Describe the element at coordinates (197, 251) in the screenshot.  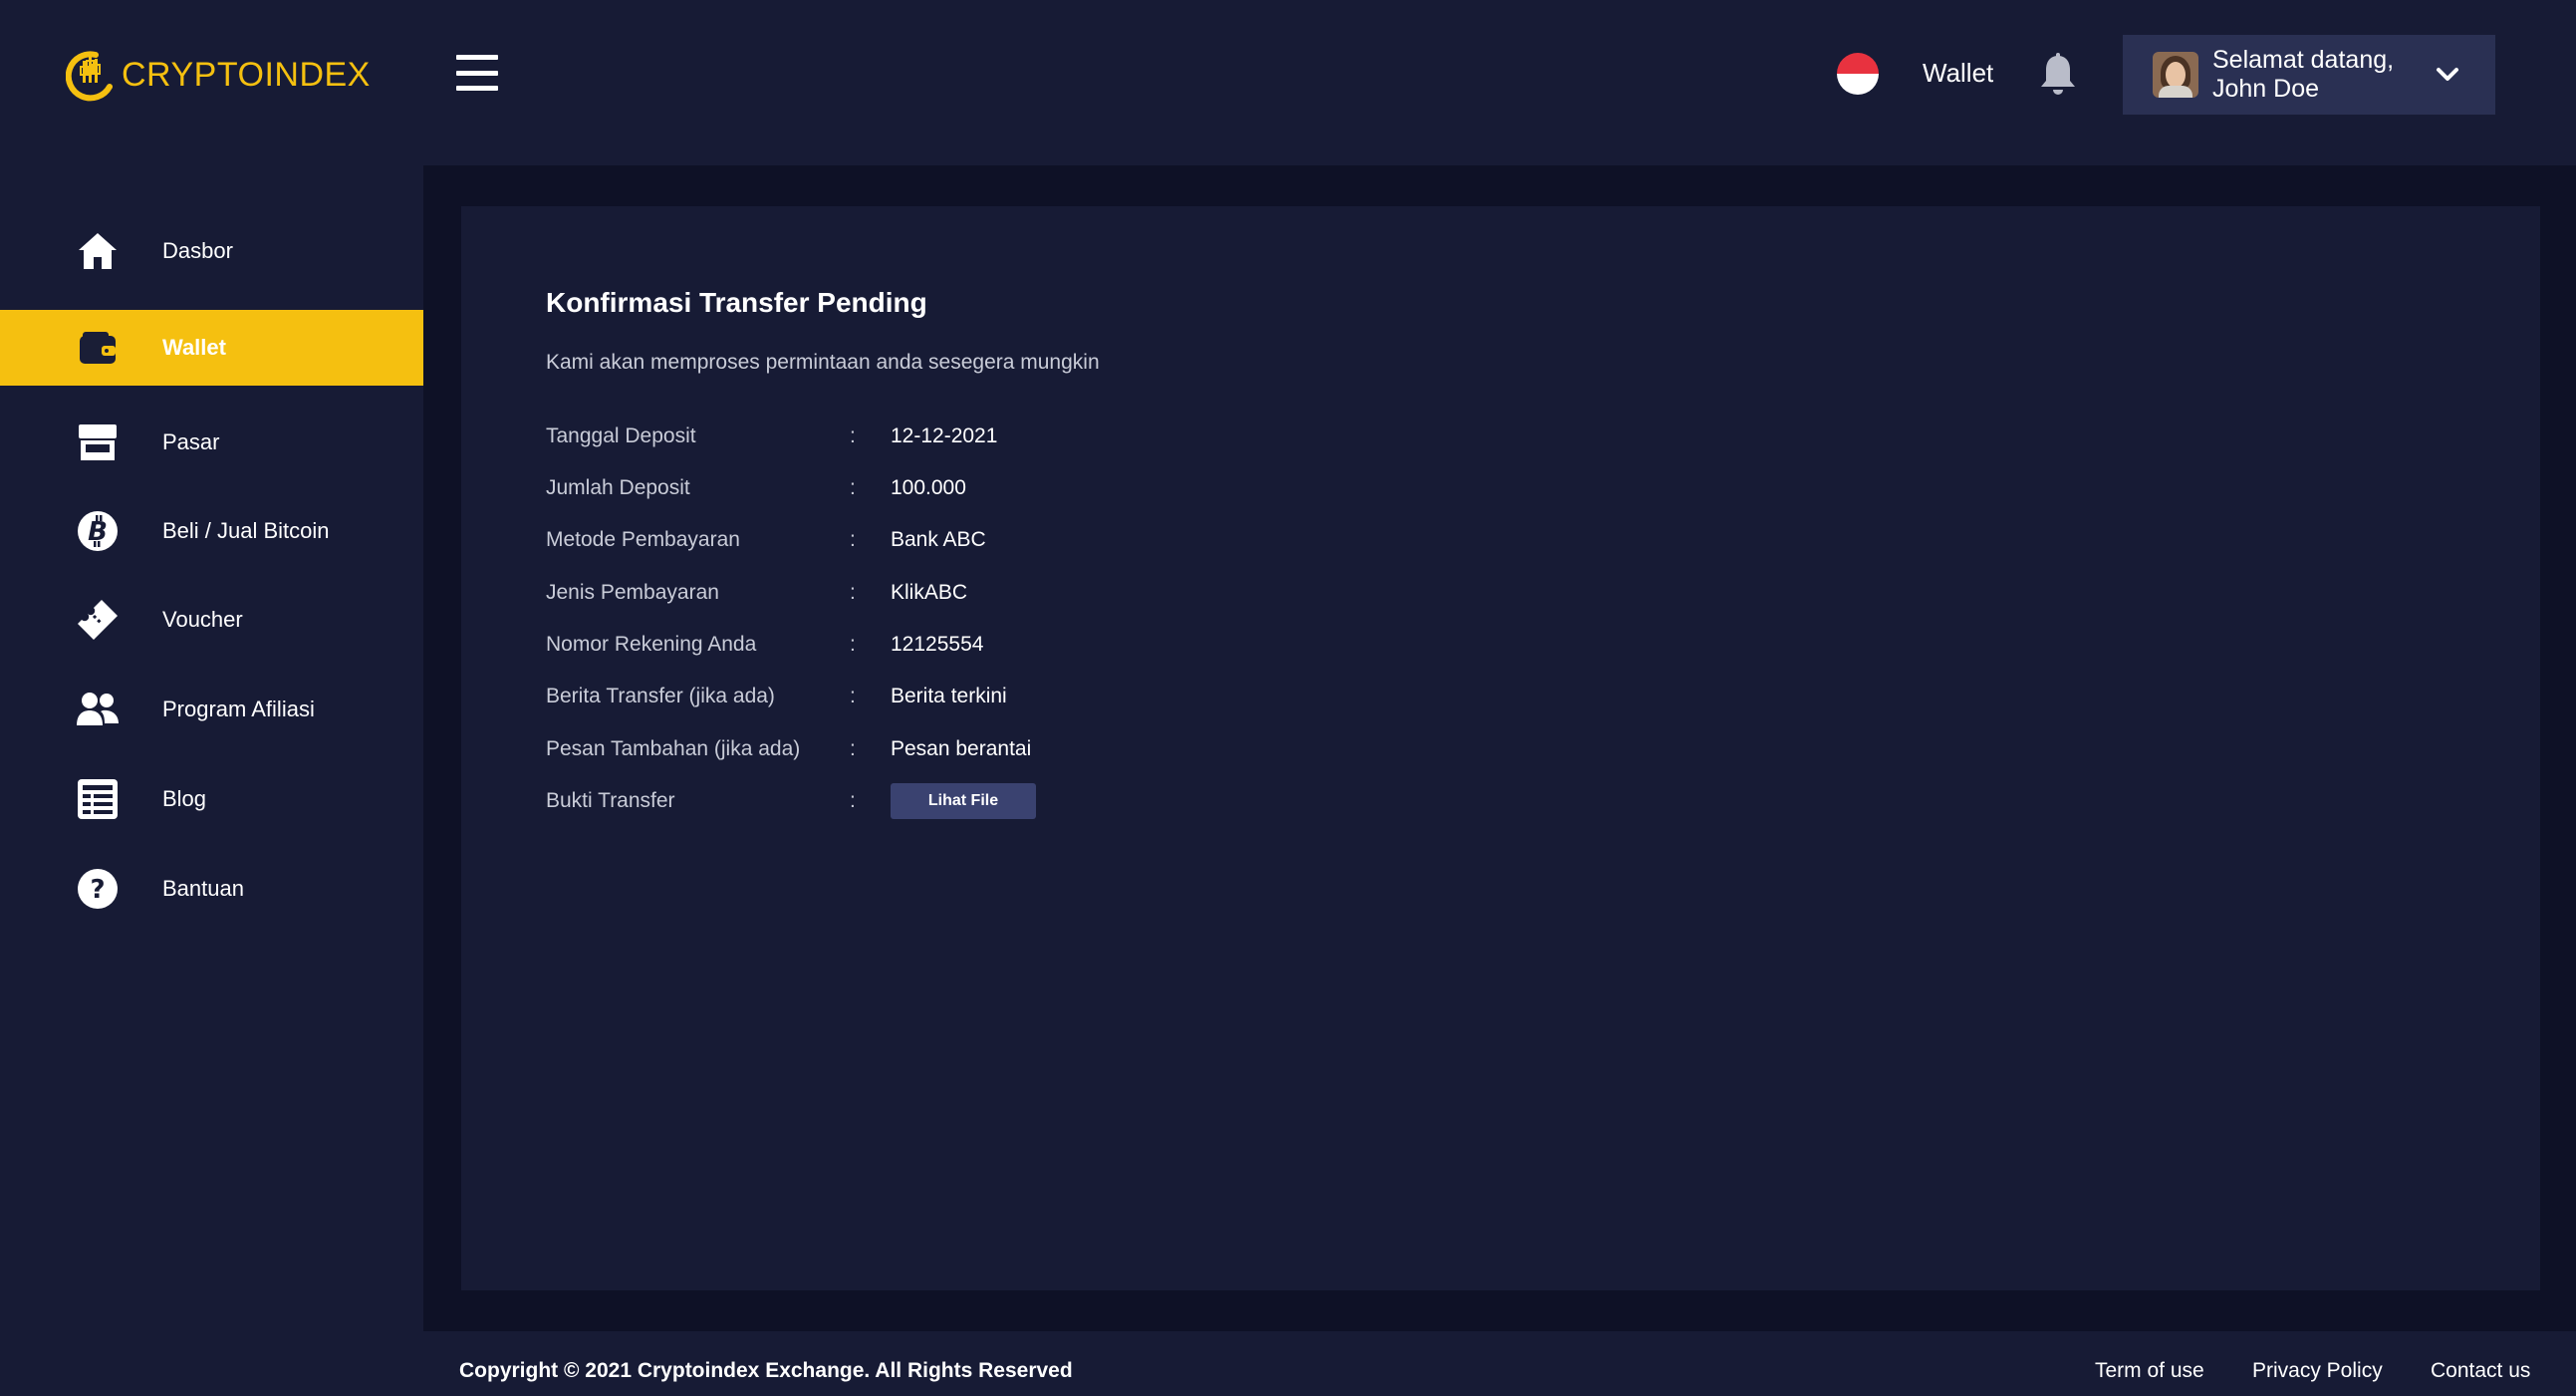
I see `sidebar-item-label: Dasbor` at that location.